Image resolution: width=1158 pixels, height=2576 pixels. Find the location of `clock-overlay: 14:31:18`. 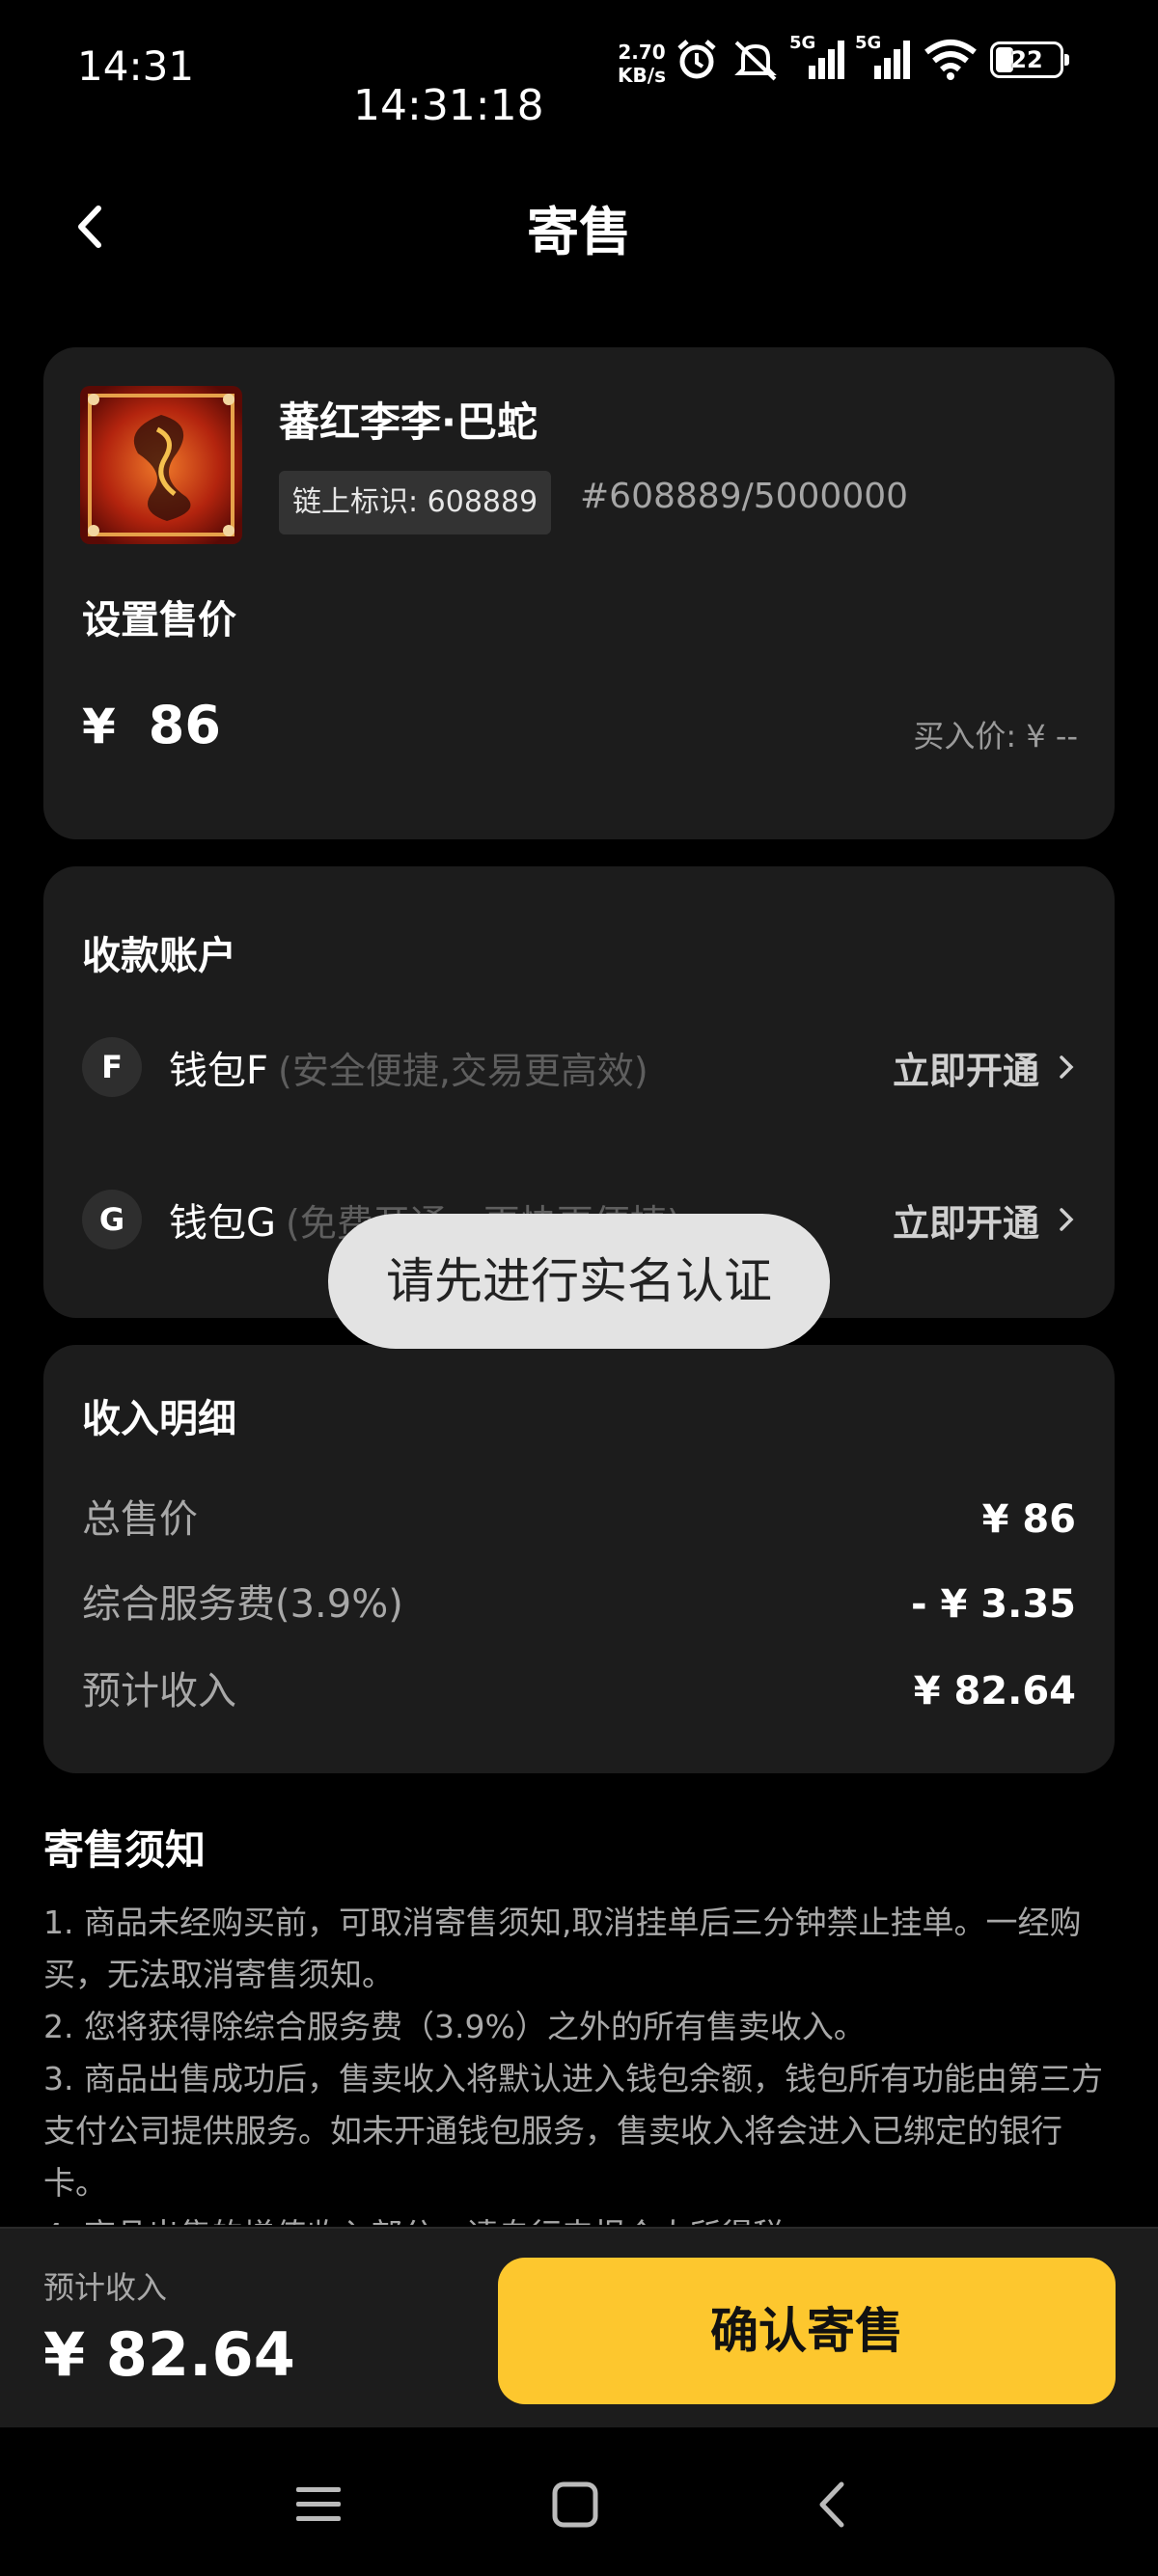

clock-overlay: 14:31:18 is located at coordinates (448, 106).